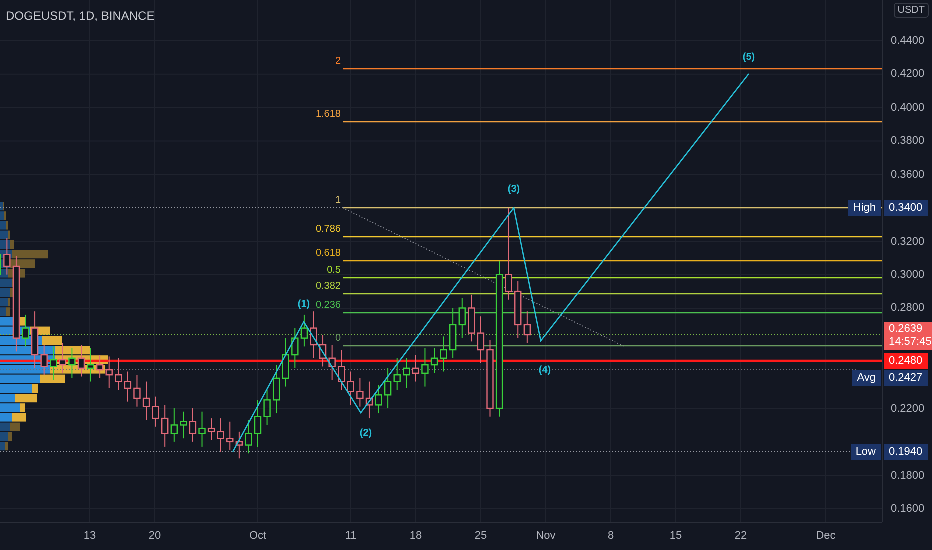 This screenshot has height=550, width=932. What do you see at coordinates (906, 361) in the screenshot?
I see `line-price-tag: 0.2480` at bounding box center [906, 361].